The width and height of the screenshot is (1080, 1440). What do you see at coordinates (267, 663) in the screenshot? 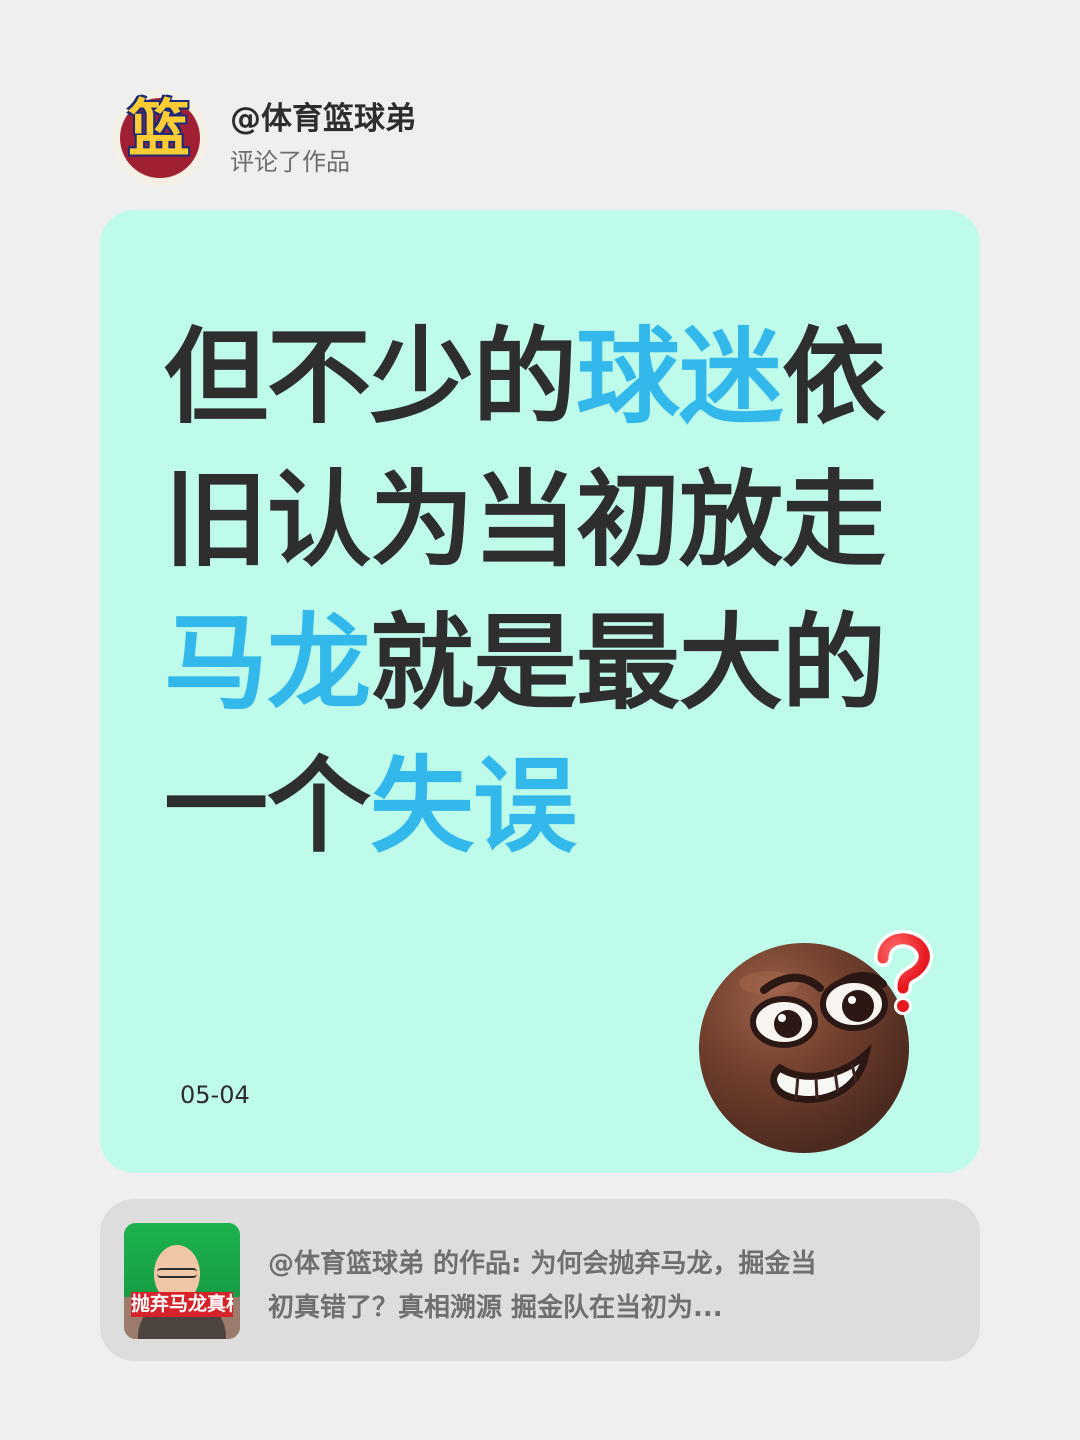
I see `comment-highlight-malone: 马龙` at bounding box center [267, 663].